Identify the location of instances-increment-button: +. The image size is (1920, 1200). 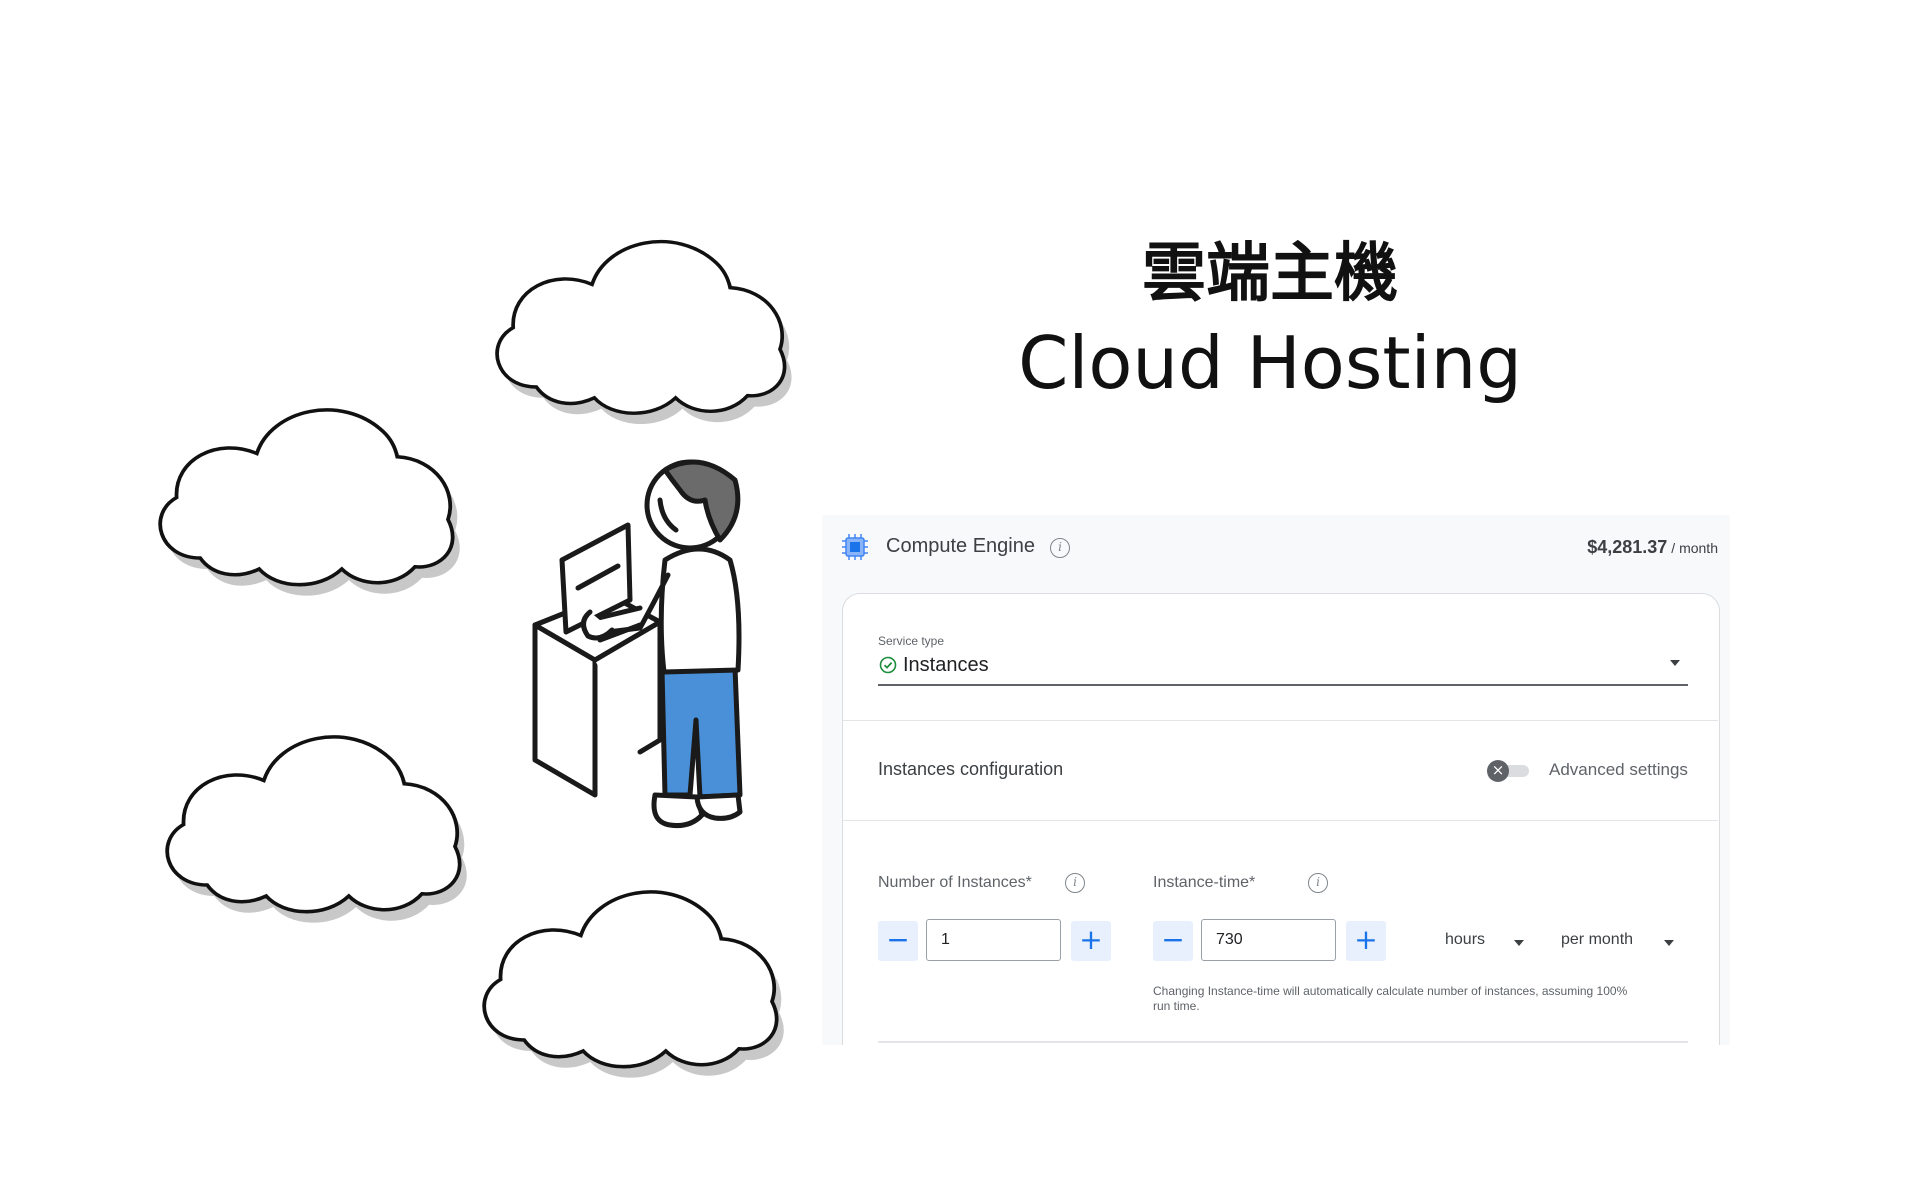
(1091, 941).